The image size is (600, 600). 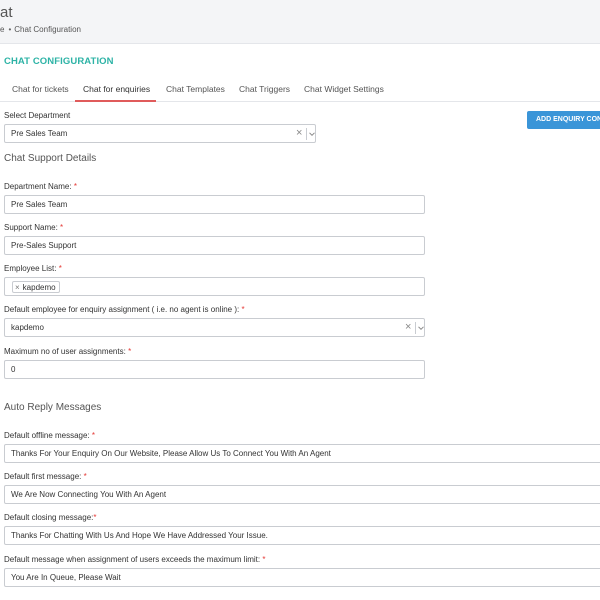 What do you see at coordinates (53, 407) in the screenshot?
I see `auto-reply-heading: Auto Reply Messages` at bounding box center [53, 407].